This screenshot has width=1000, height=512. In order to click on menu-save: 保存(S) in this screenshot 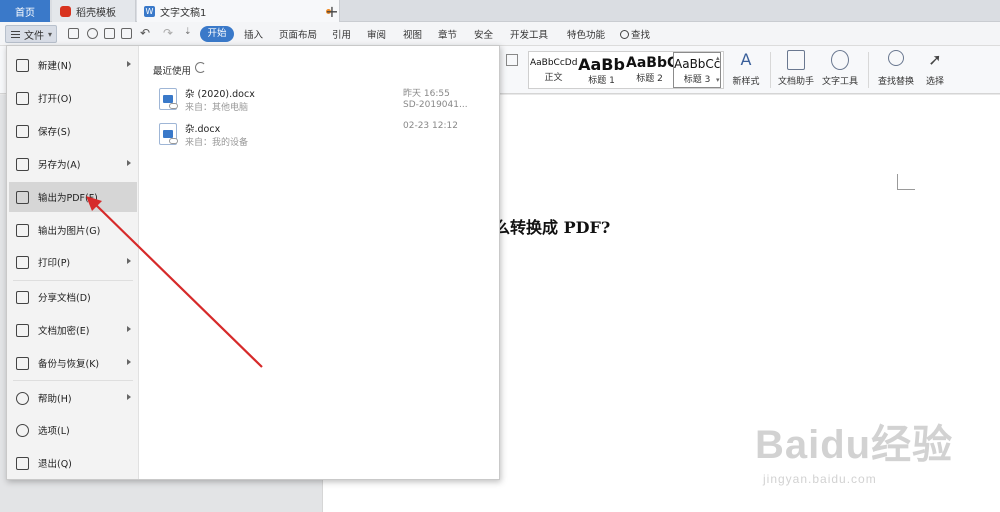, I will do `click(73, 131)`.